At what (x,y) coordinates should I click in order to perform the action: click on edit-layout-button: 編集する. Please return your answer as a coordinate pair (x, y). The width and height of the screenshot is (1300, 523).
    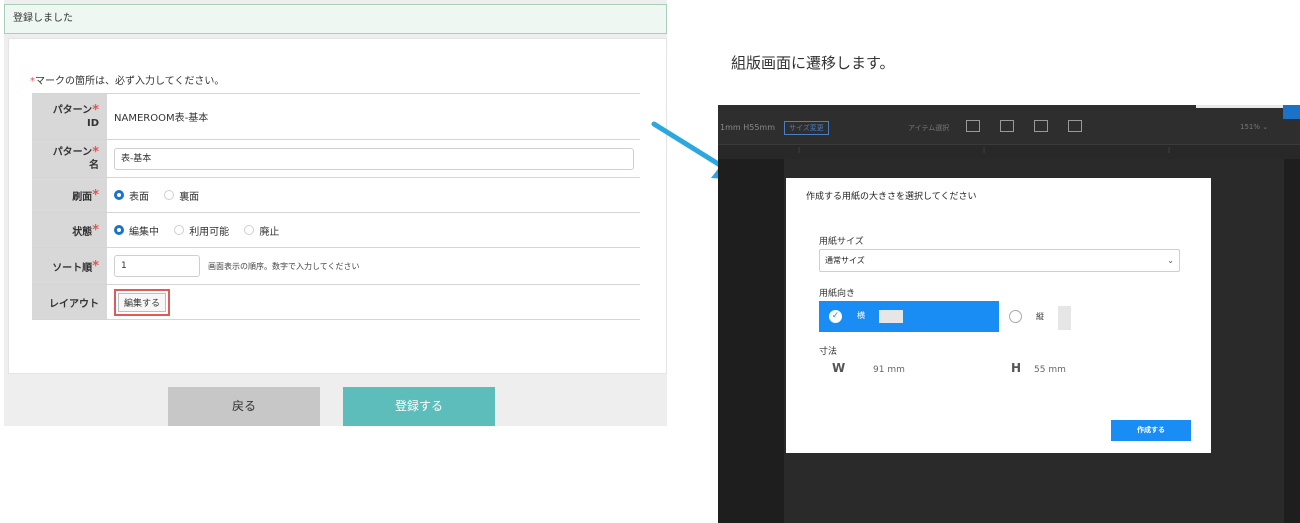
    Looking at the image, I should click on (142, 302).